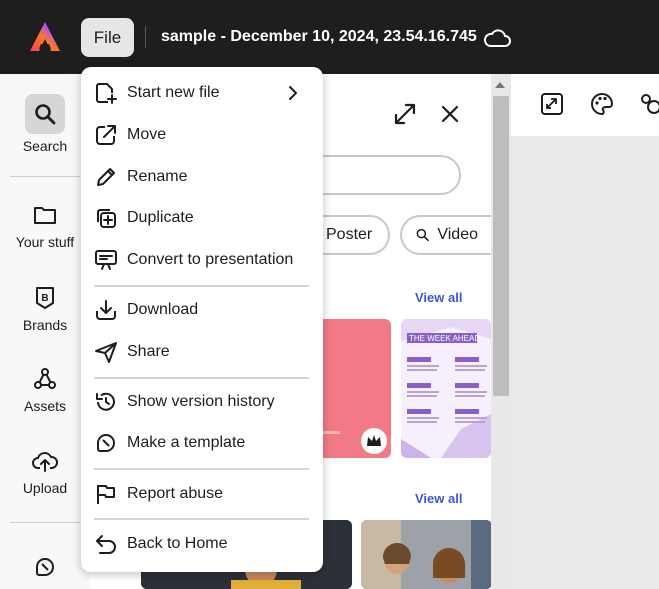 The image size is (659, 589). What do you see at coordinates (457, 234) in the screenshot?
I see `chip-video-label: Video` at bounding box center [457, 234].